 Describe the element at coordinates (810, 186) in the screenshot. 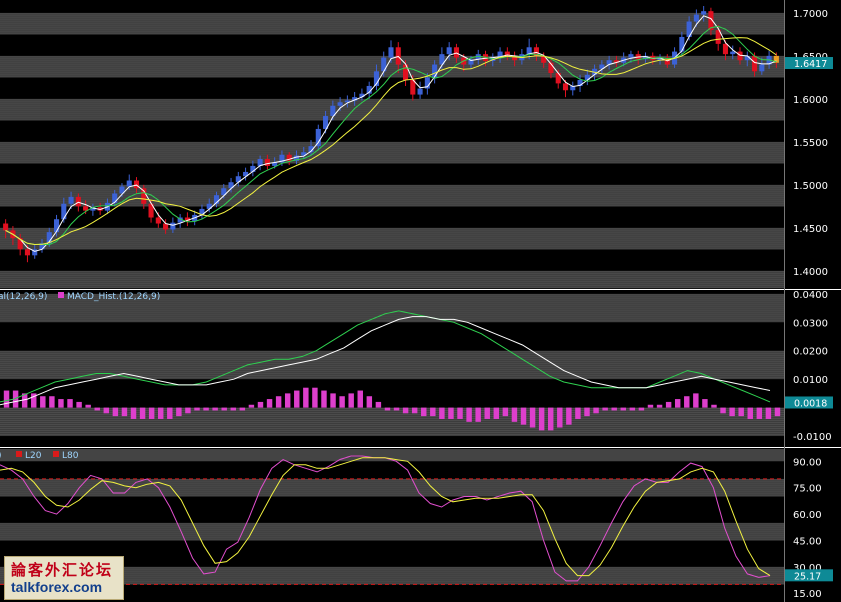

I see `price-tick-label: 1.5000` at that location.